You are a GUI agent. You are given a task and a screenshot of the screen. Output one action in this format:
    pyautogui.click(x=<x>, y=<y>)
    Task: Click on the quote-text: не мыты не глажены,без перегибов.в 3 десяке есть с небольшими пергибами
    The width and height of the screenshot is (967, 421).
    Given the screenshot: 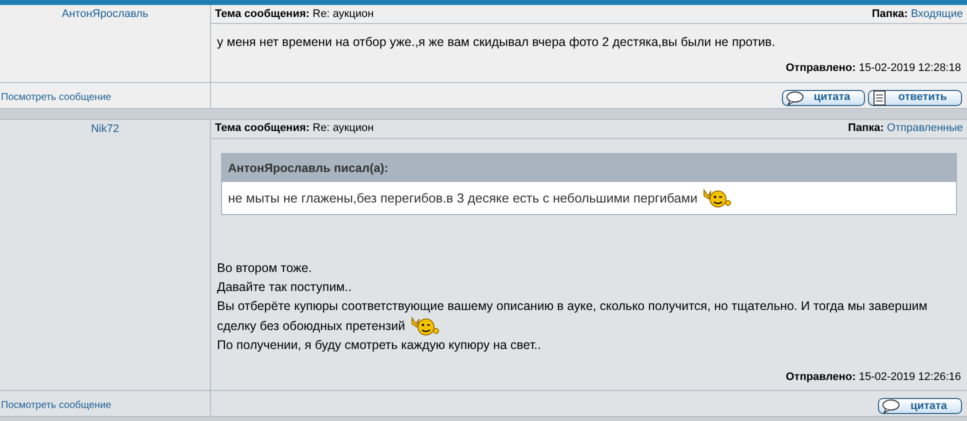 What is the action you would take?
    pyautogui.click(x=589, y=198)
    